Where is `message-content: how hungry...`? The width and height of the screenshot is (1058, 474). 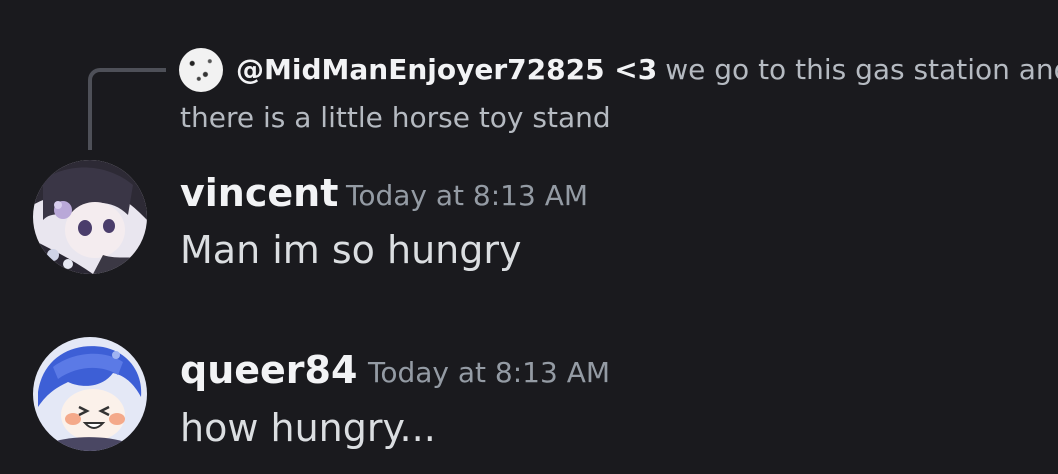
message-content: how hungry... is located at coordinates (308, 428).